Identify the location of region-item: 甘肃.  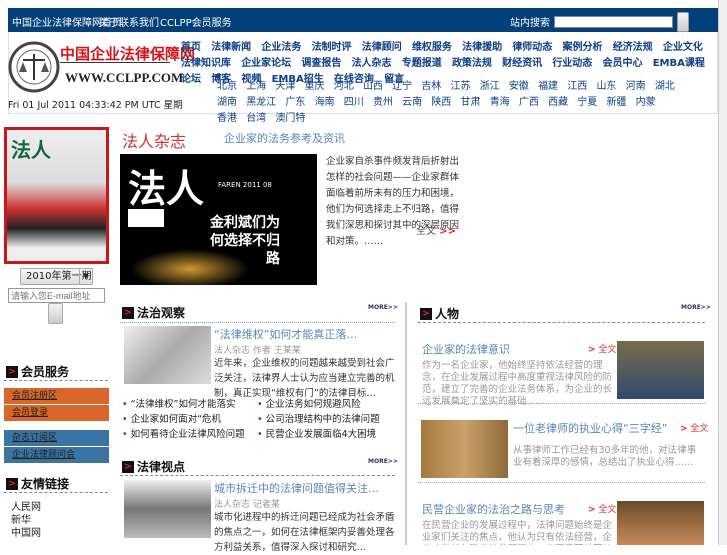
(471, 102).